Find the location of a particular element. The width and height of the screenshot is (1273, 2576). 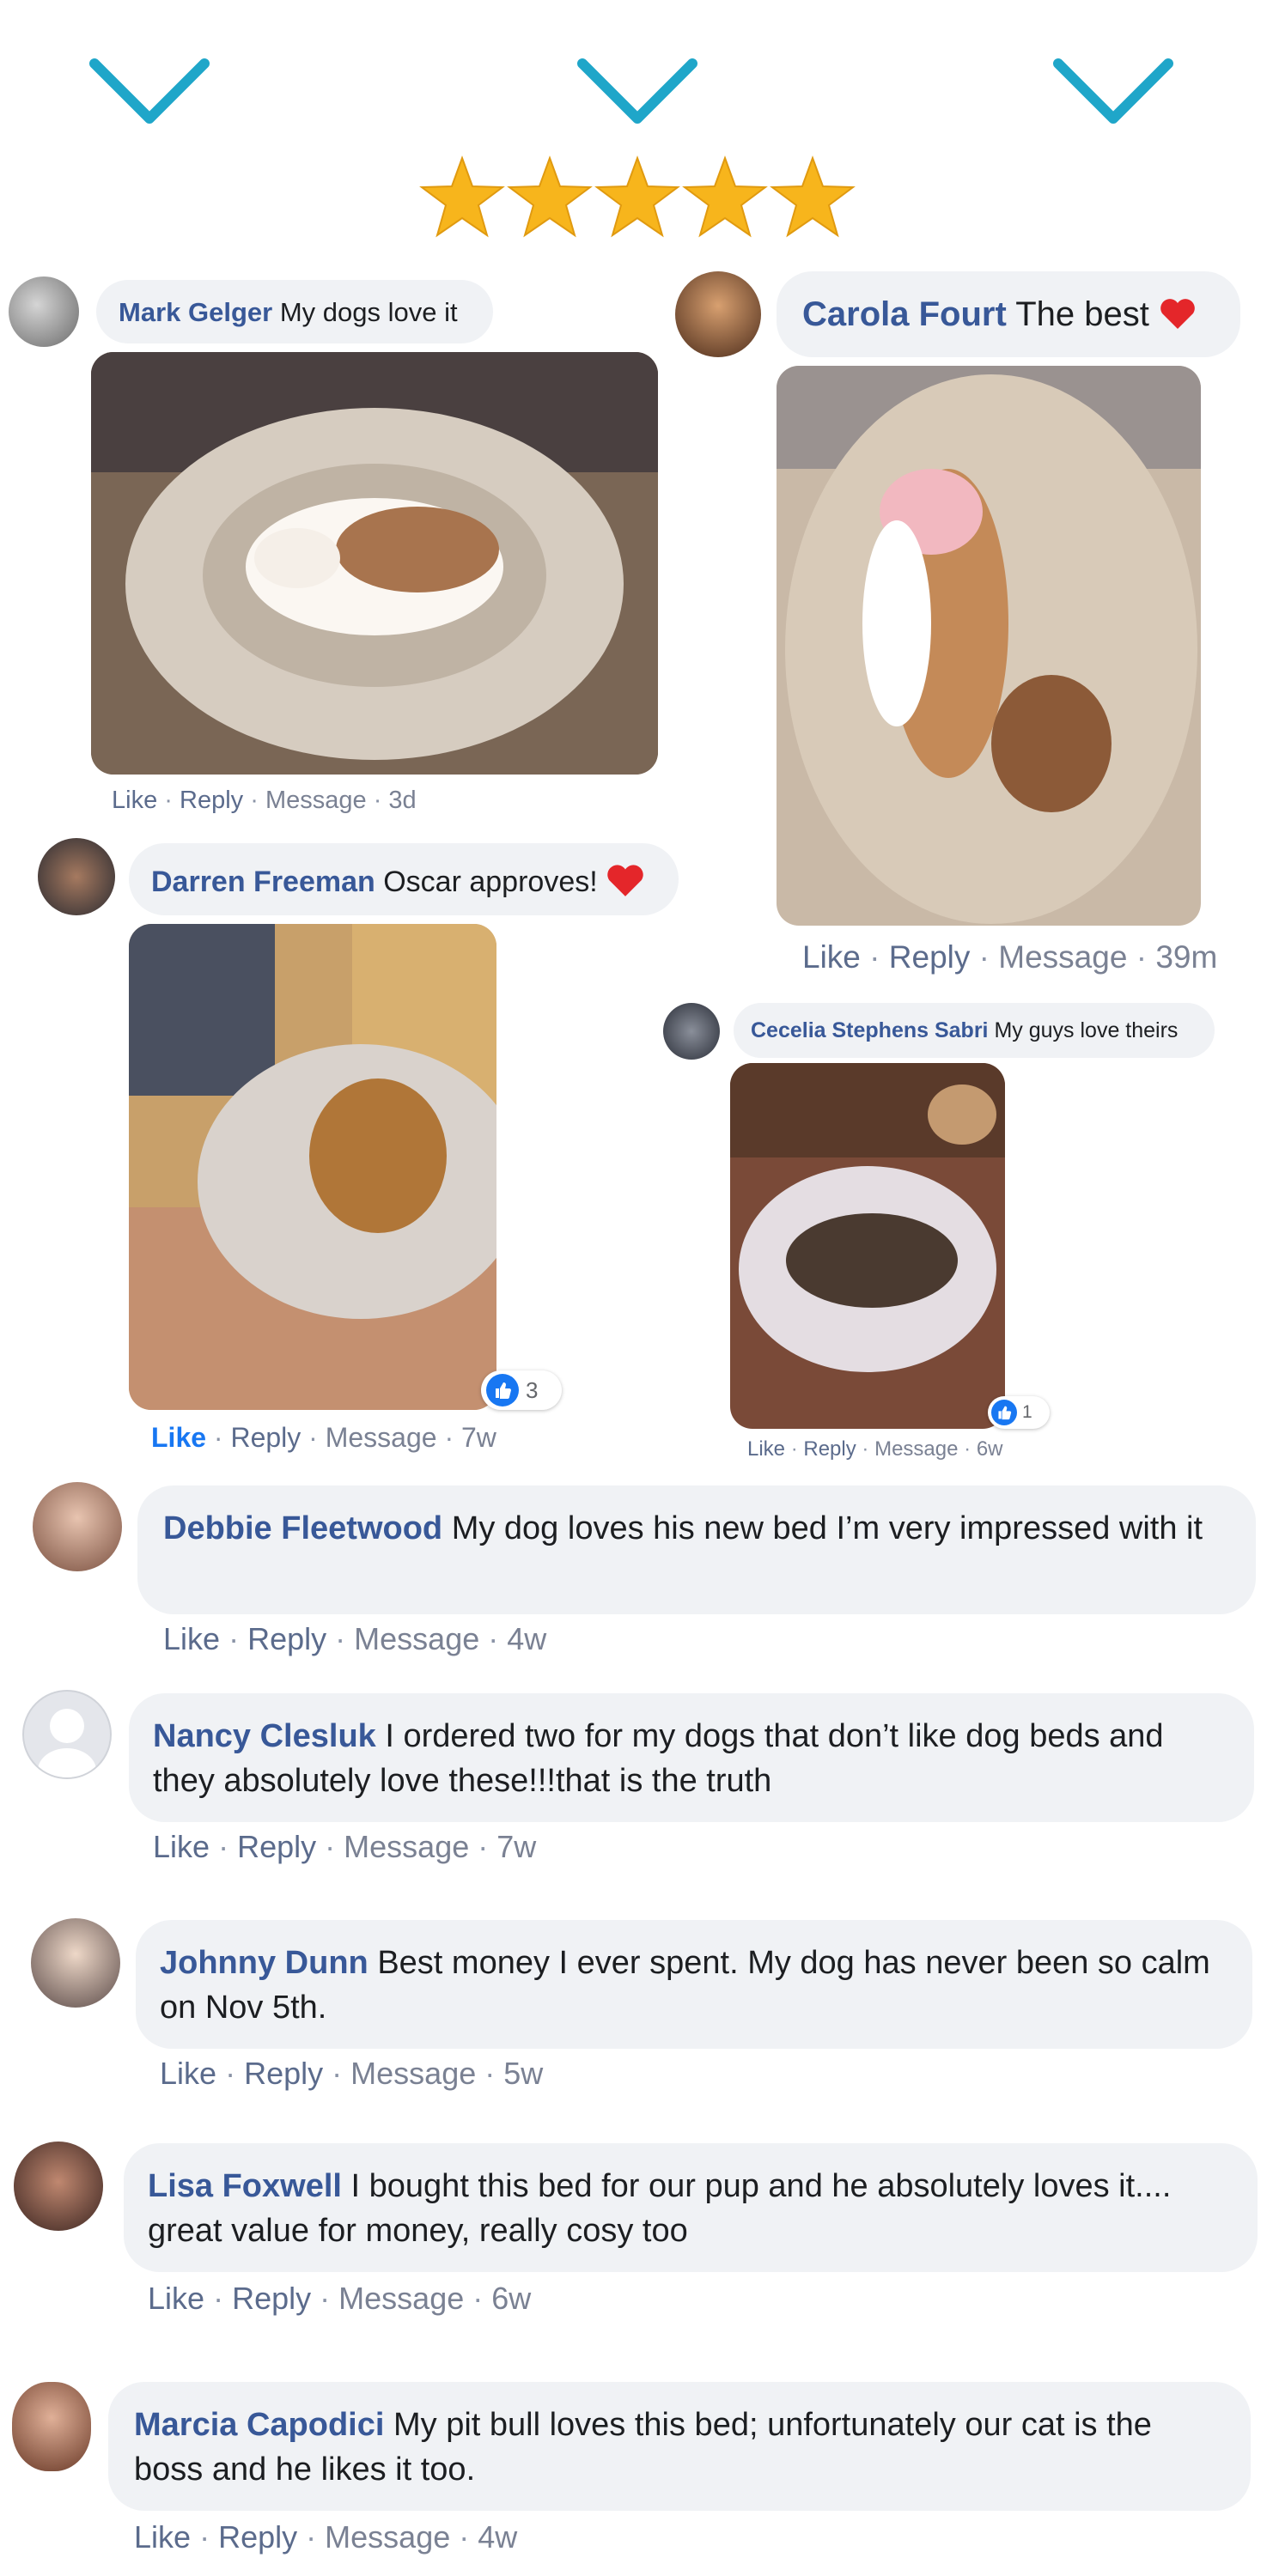

comment-bubble: Mark Gelger My dogs love it is located at coordinates (294, 312).